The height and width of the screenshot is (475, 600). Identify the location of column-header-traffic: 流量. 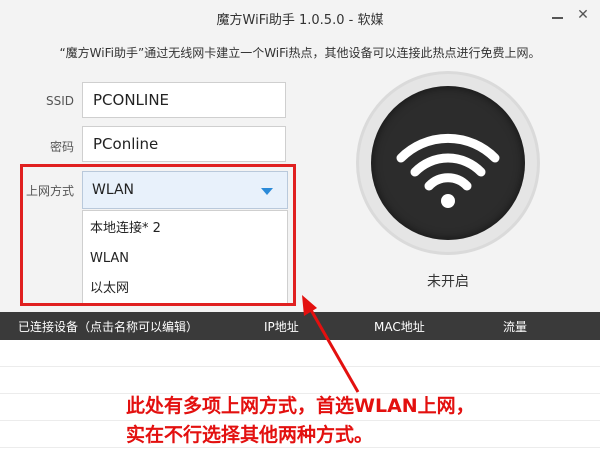
(515, 326).